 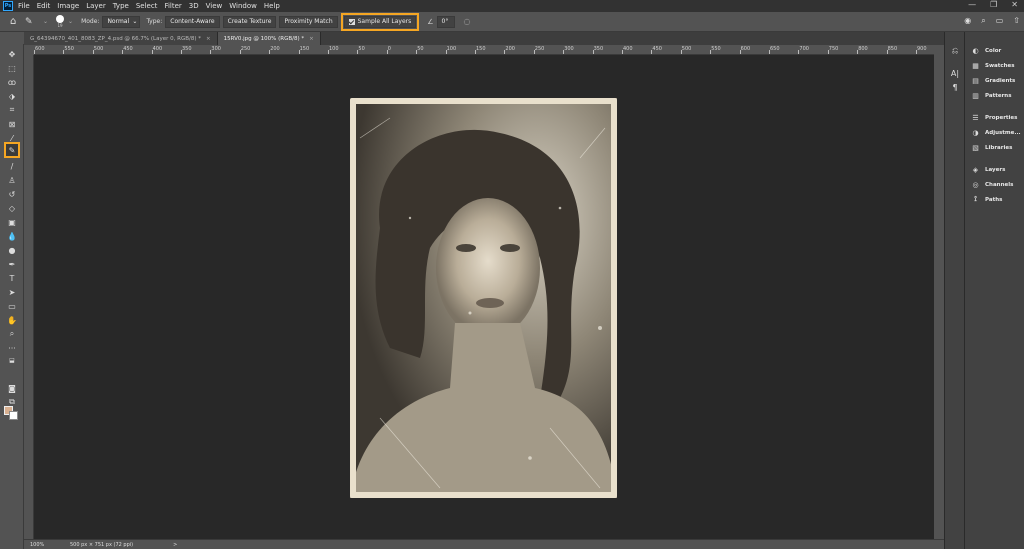 I want to click on menu-3d: 3D, so click(x=194, y=6).